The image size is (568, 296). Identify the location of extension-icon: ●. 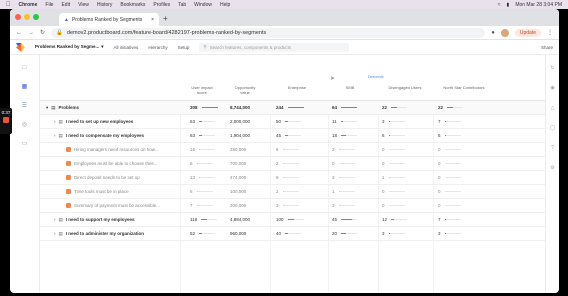
(493, 33).